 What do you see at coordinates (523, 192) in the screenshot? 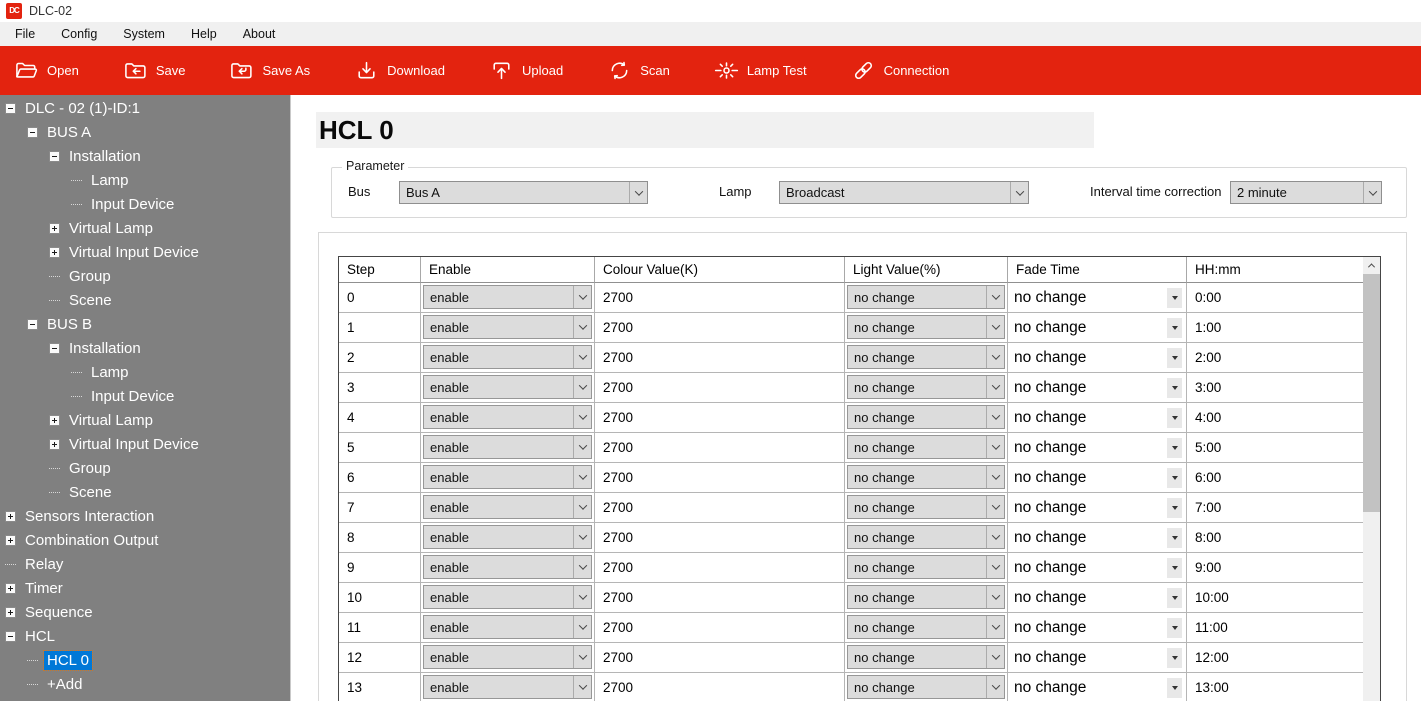
I see `bus-select: Bus A` at bounding box center [523, 192].